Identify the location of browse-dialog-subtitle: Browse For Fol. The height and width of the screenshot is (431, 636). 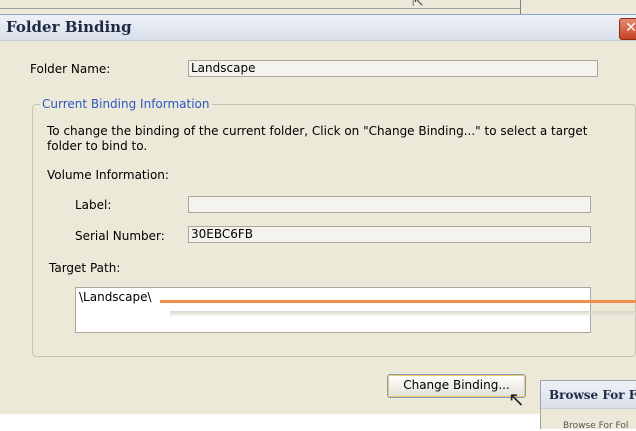
(596, 426).